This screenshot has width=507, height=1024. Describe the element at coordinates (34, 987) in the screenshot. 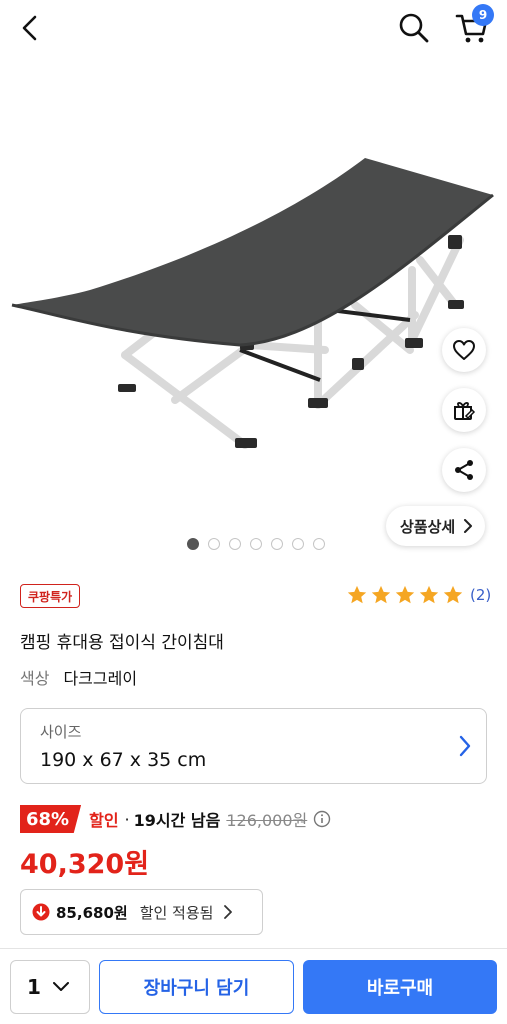

I see `quantity-value: 1` at that location.